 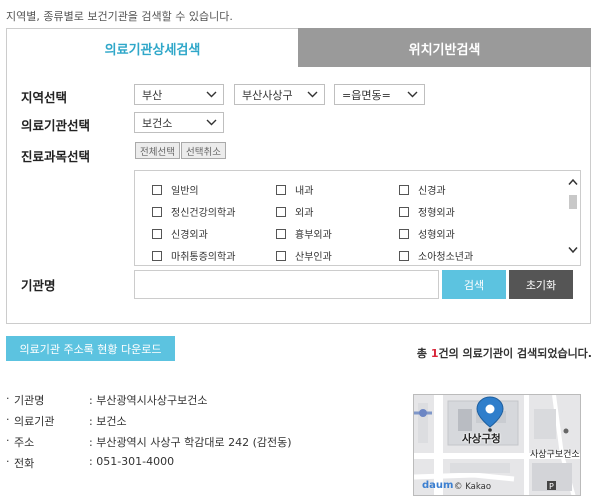 I want to click on facility-label: 의료기관선택, so click(x=56, y=125).